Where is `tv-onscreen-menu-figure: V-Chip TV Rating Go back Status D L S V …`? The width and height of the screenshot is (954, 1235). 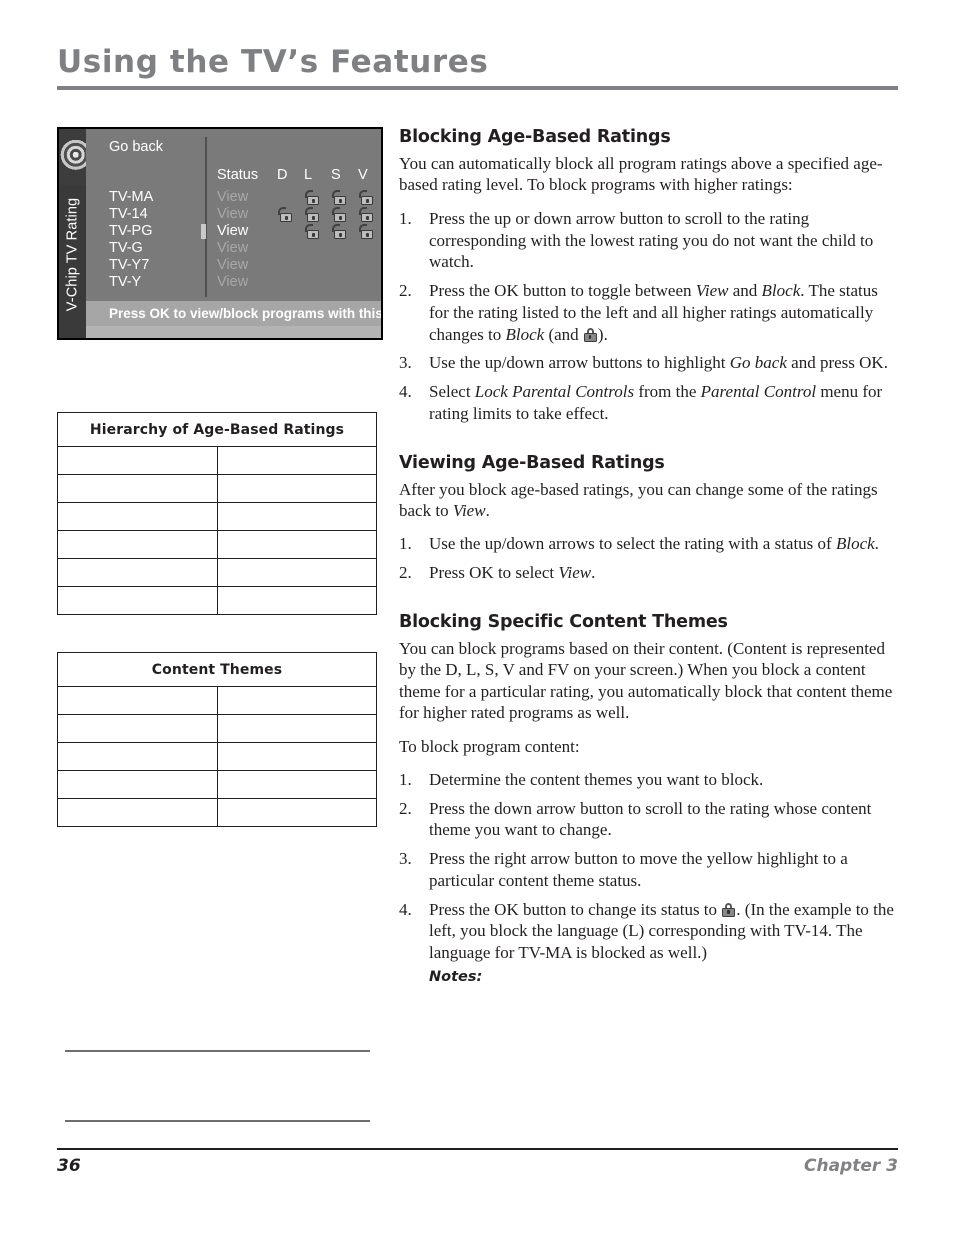 tv-onscreen-menu-figure: V-Chip TV Rating Go back Status D L S V … is located at coordinates (220, 233).